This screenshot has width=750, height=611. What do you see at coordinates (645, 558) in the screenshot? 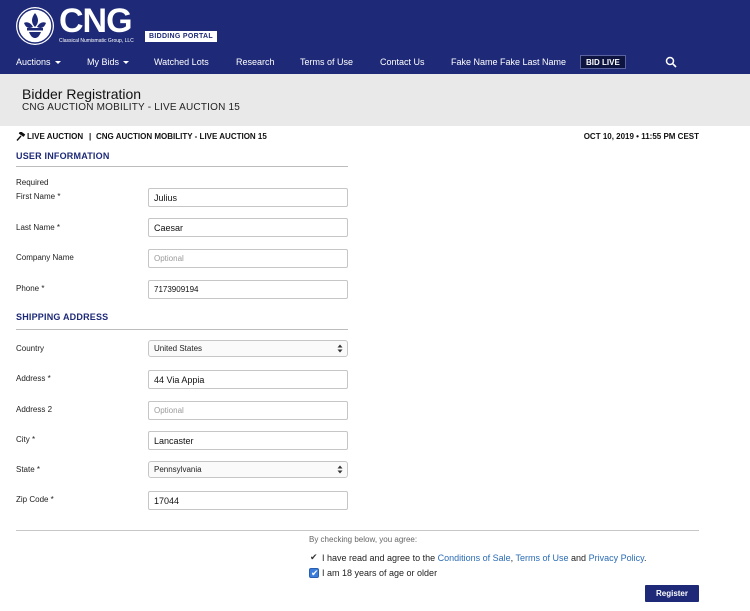
I see `terms-period: .` at bounding box center [645, 558].